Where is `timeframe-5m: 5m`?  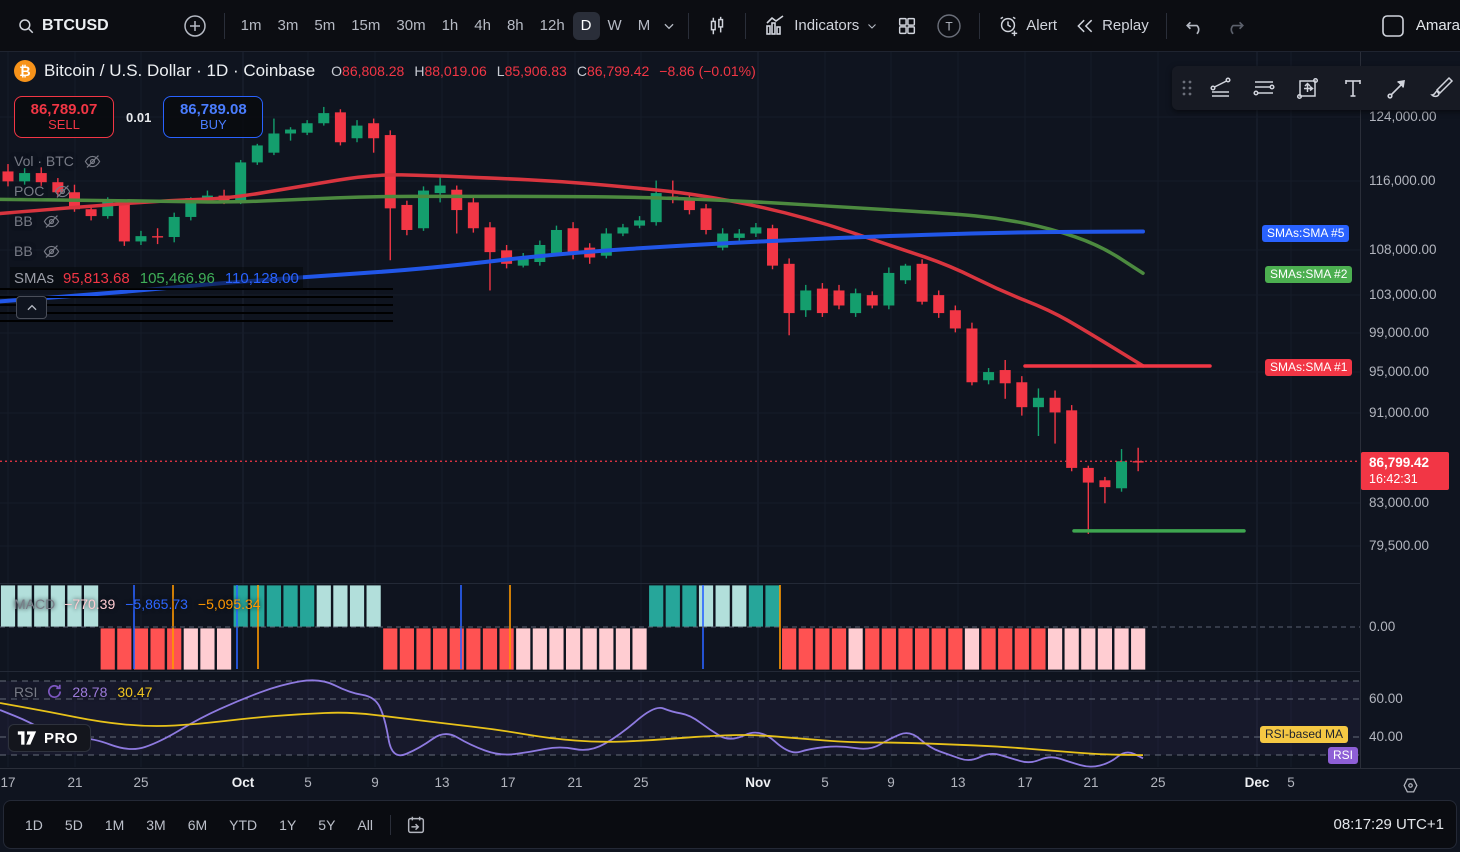
timeframe-5m: 5m is located at coordinates (324, 26).